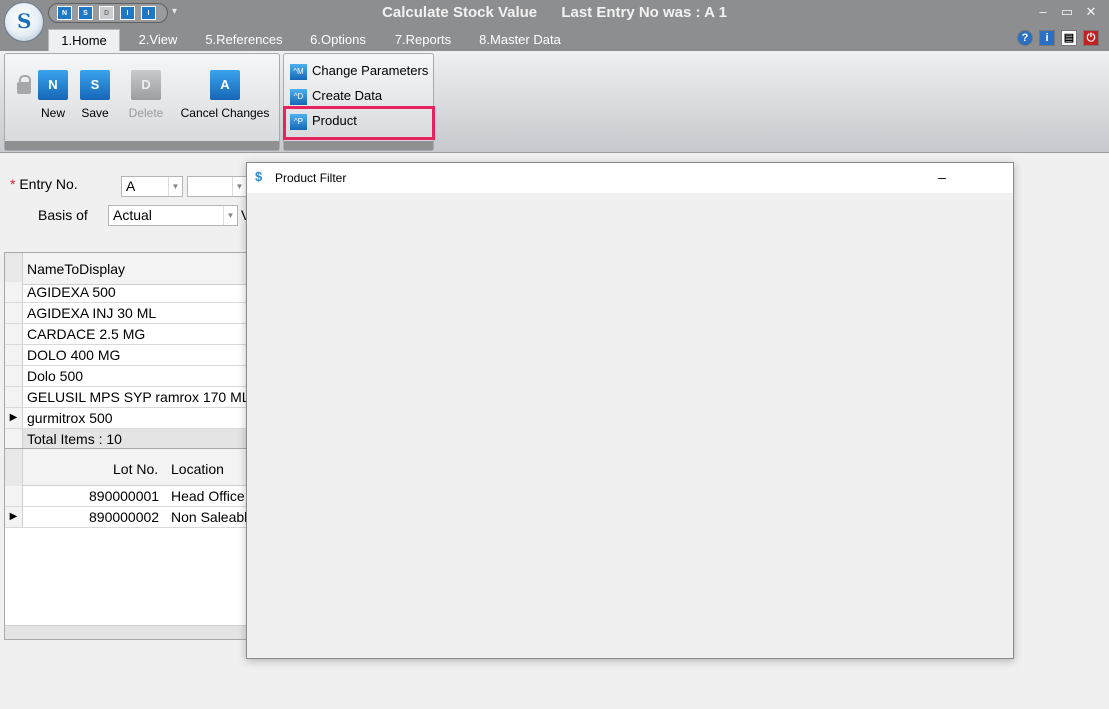  What do you see at coordinates (347, 95) in the screenshot?
I see `create-data-label: Create Data` at bounding box center [347, 95].